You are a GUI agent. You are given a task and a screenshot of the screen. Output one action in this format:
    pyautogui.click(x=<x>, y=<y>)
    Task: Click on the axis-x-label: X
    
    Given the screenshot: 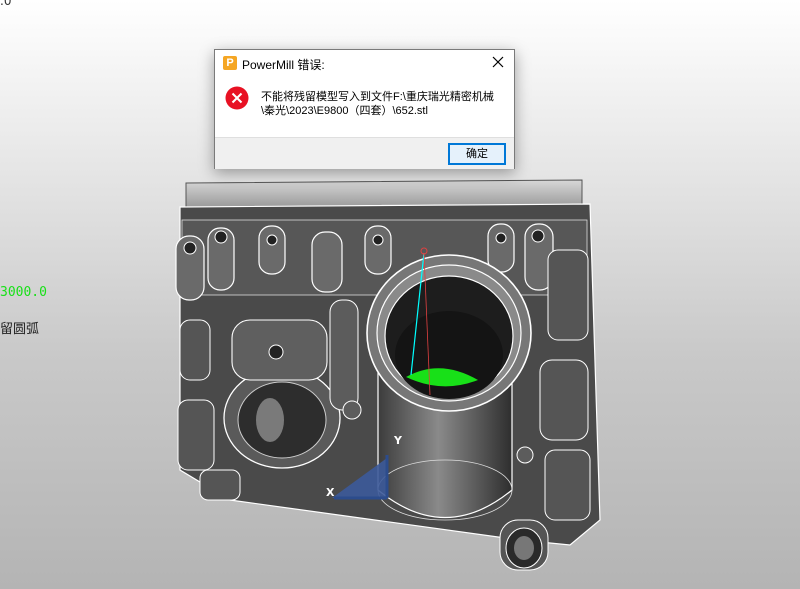 What is the action you would take?
    pyautogui.click(x=330, y=492)
    